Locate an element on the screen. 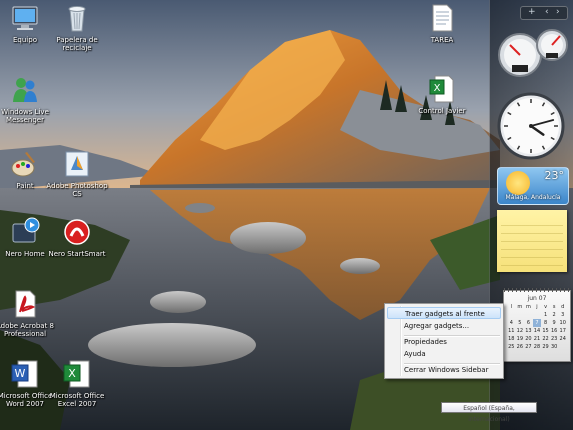 The height and width of the screenshot is (430, 573). acrobat-icon is located at coordinates (25, 304).